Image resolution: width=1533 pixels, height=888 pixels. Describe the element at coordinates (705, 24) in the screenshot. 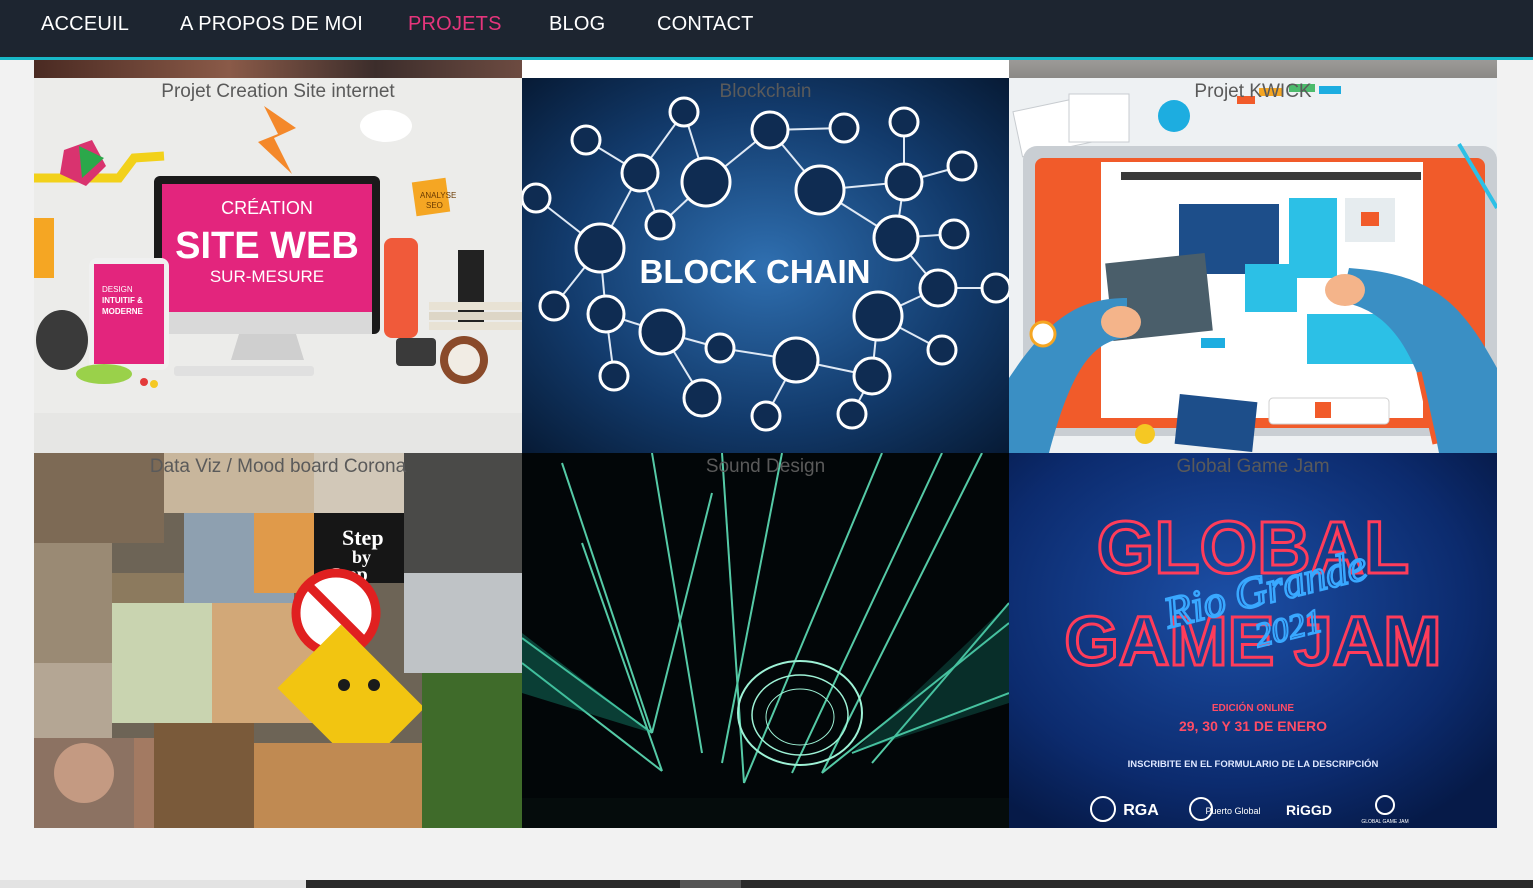

I see `nav-item-contact: CONTACT` at that location.